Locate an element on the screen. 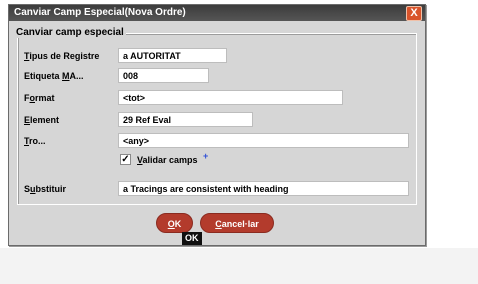 This screenshot has width=478, height=284. format-label: Format is located at coordinates (39, 98).